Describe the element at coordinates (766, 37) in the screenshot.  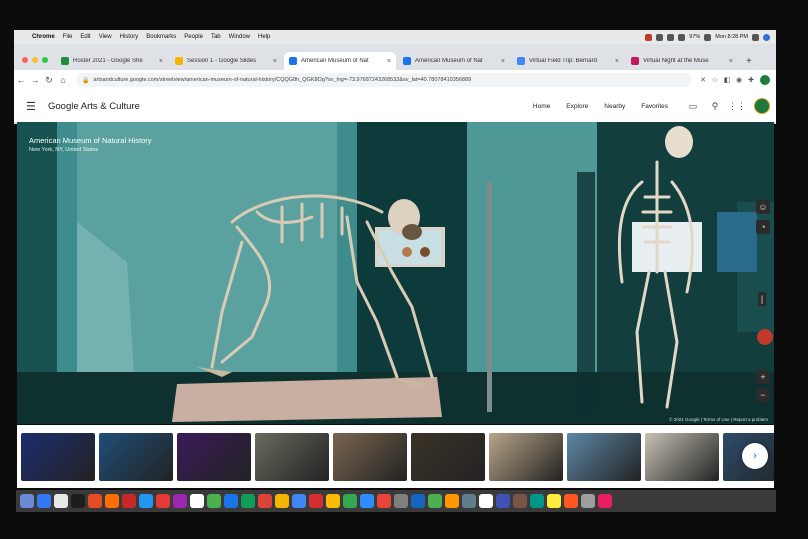
I see `siri-icon` at that location.